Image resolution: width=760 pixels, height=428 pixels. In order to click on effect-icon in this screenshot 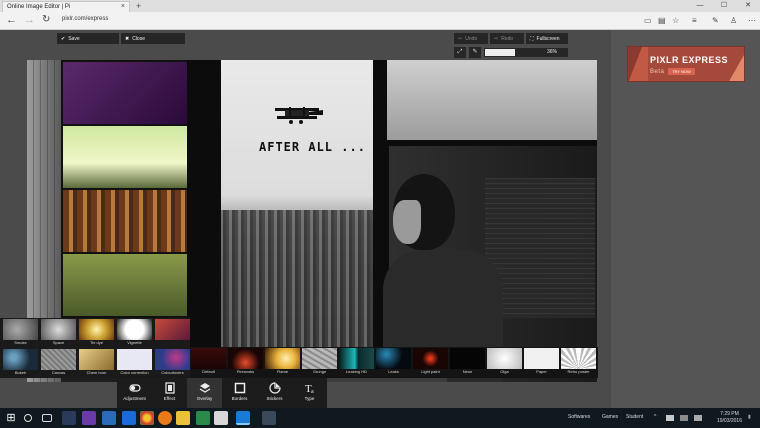, I will do `click(169, 388)`.